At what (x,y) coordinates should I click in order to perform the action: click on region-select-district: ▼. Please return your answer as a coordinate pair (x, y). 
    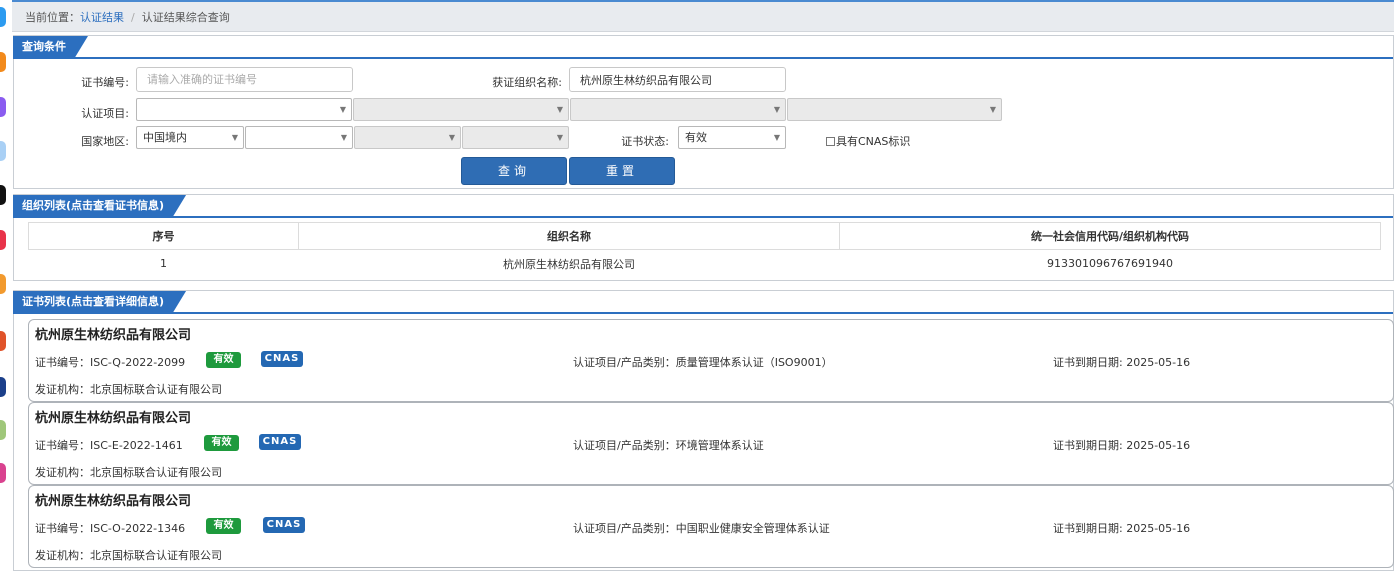
    Looking at the image, I should click on (515, 137).